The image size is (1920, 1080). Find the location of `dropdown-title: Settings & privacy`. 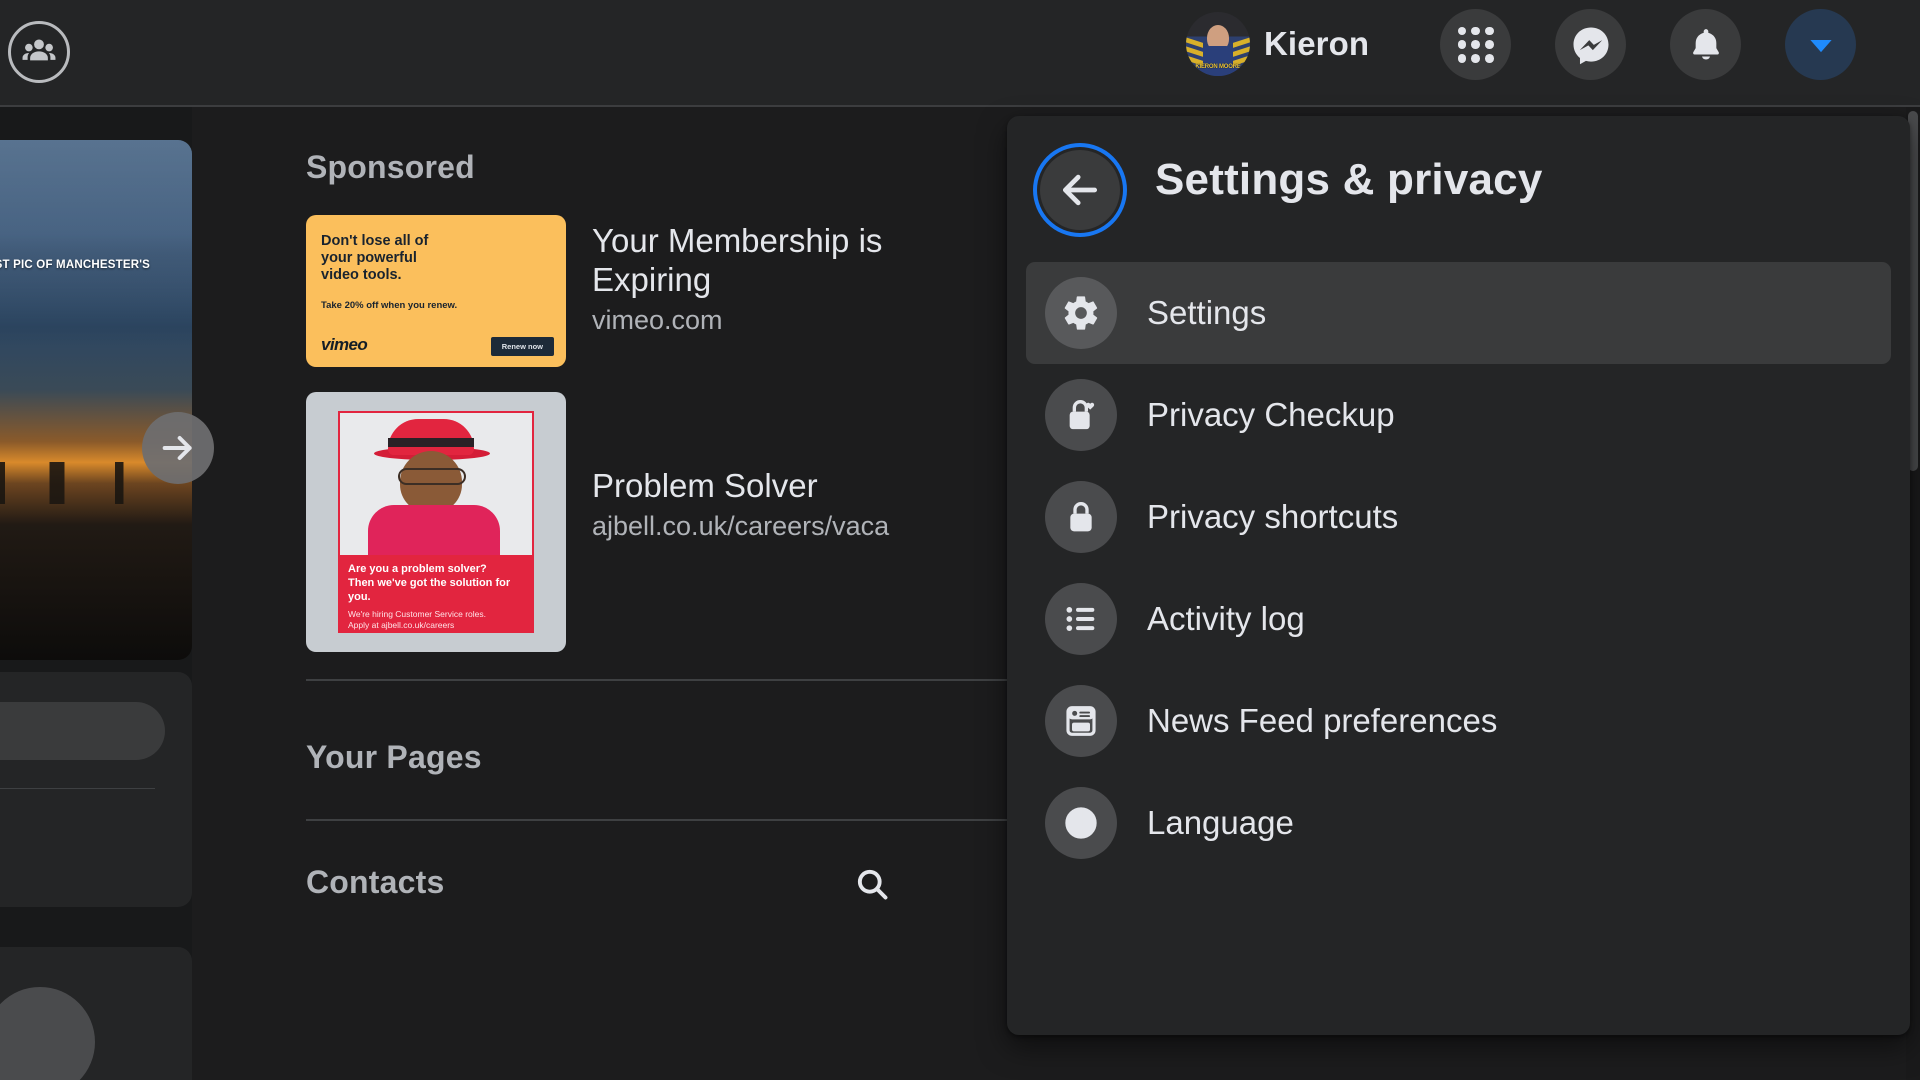

dropdown-title: Settings & privacy is located at coordinates (1349, 179).